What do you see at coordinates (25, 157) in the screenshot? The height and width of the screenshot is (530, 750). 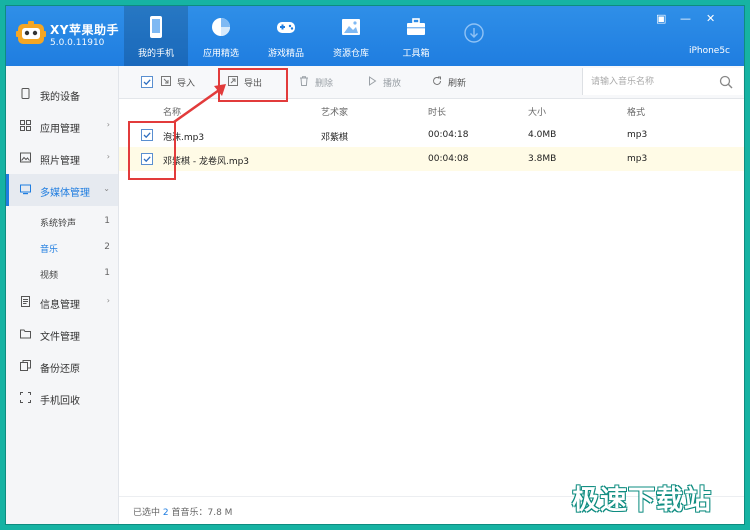 I see `photo-icon` at bounding box center [25, 157].